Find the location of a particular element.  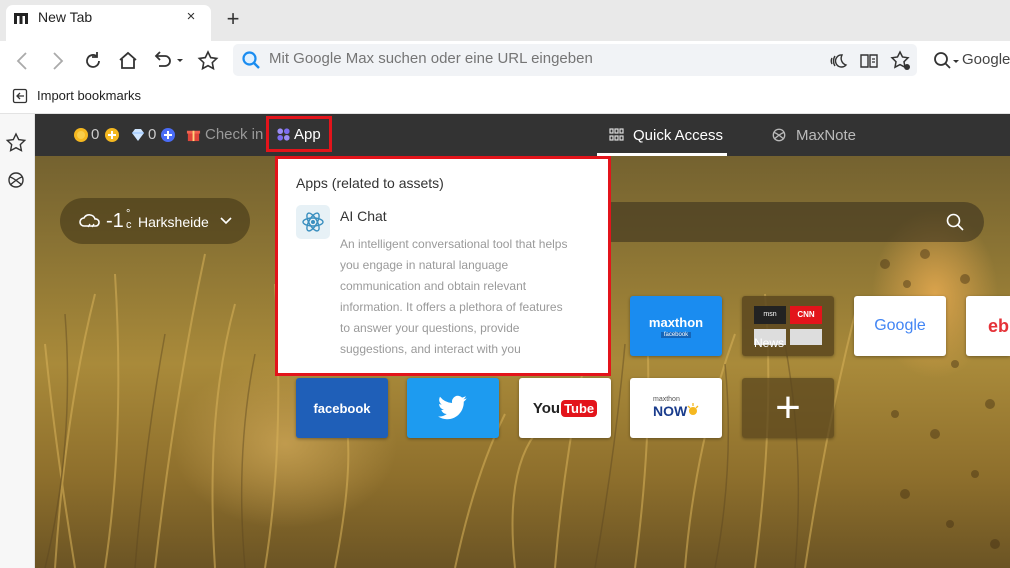

tile-news-thumb-b is located at coordinates (806, 337).